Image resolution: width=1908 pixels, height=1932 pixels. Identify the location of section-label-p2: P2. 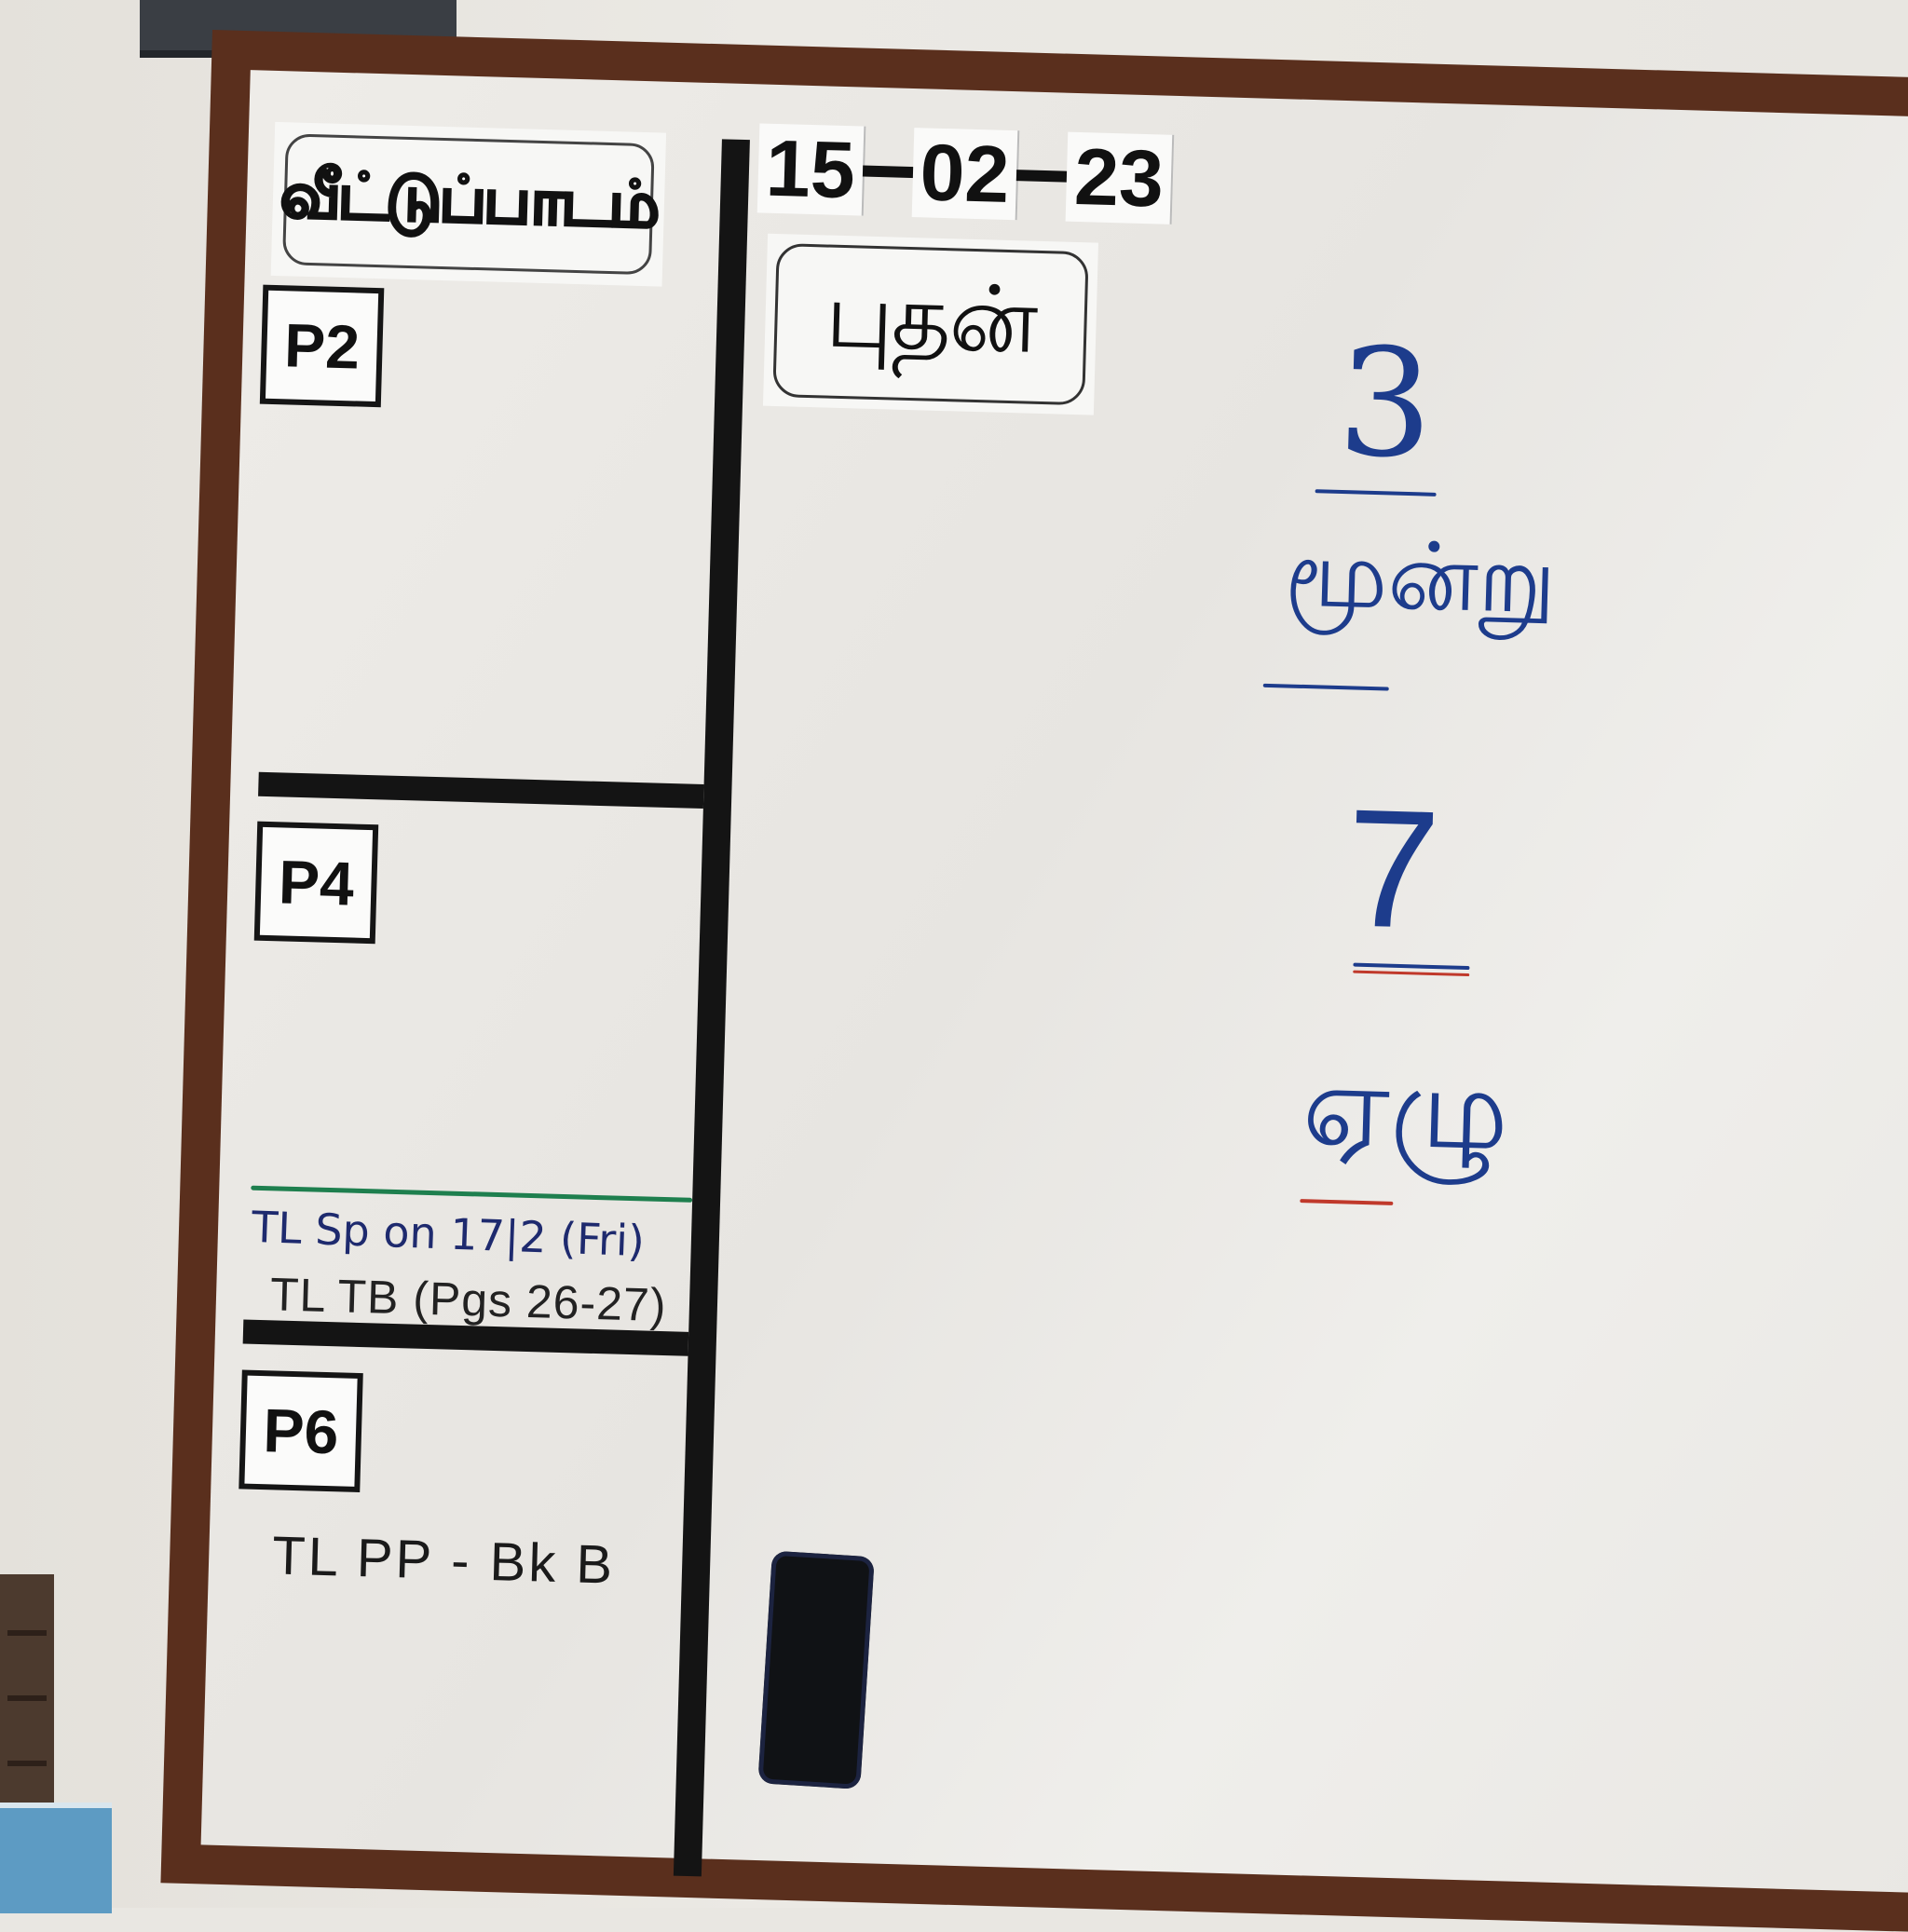
(322, 346).